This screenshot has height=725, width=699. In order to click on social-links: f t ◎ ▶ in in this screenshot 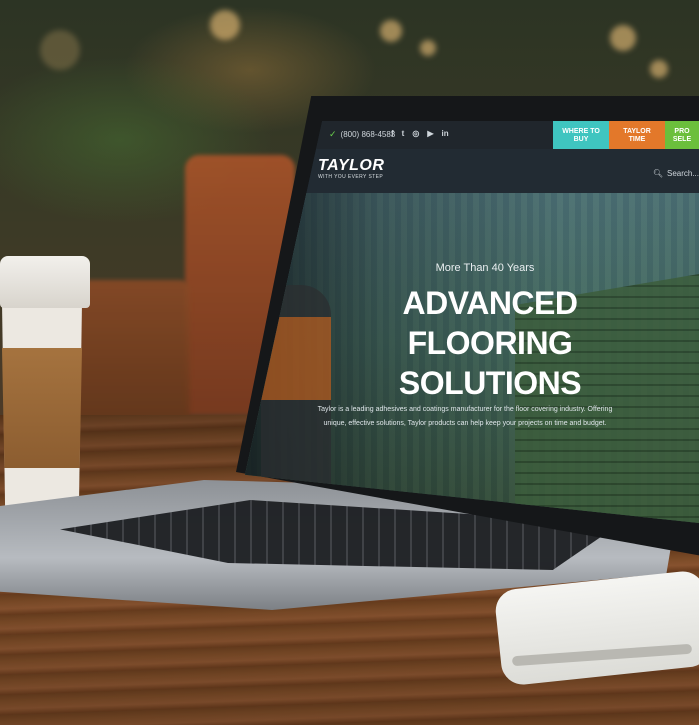, I will do `click(420, 133)`.